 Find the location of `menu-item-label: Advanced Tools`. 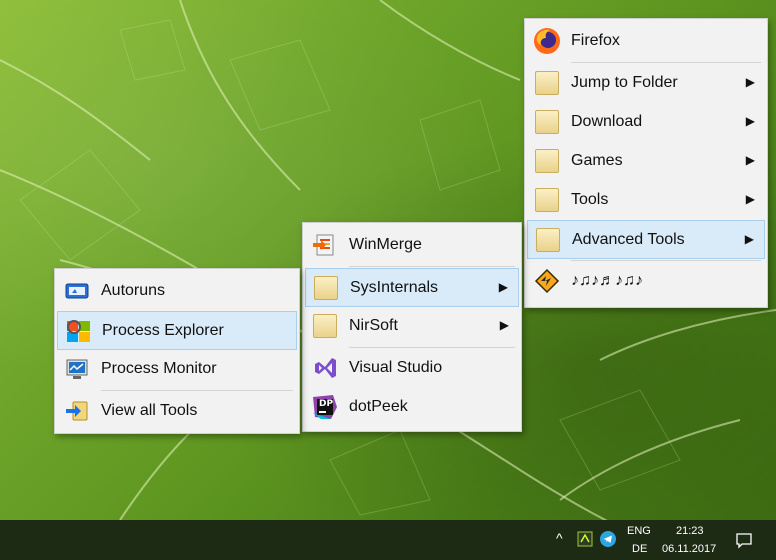

menu-item-label: Advanced Tools is located at coordinates (628, 239).